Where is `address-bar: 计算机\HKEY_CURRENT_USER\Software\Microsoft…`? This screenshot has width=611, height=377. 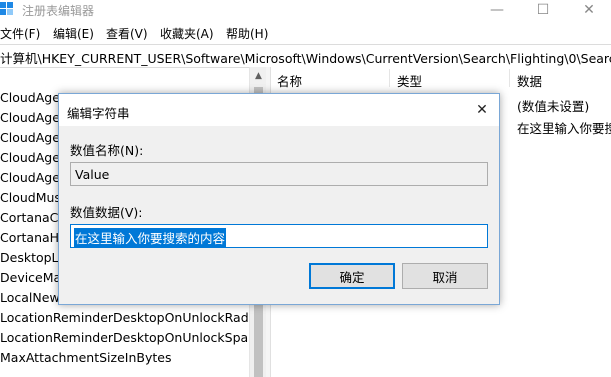
address-bar: 计算机\HKEY_CURRENT_USER\Software\Microsoft… is located at coordinates (305, 56).